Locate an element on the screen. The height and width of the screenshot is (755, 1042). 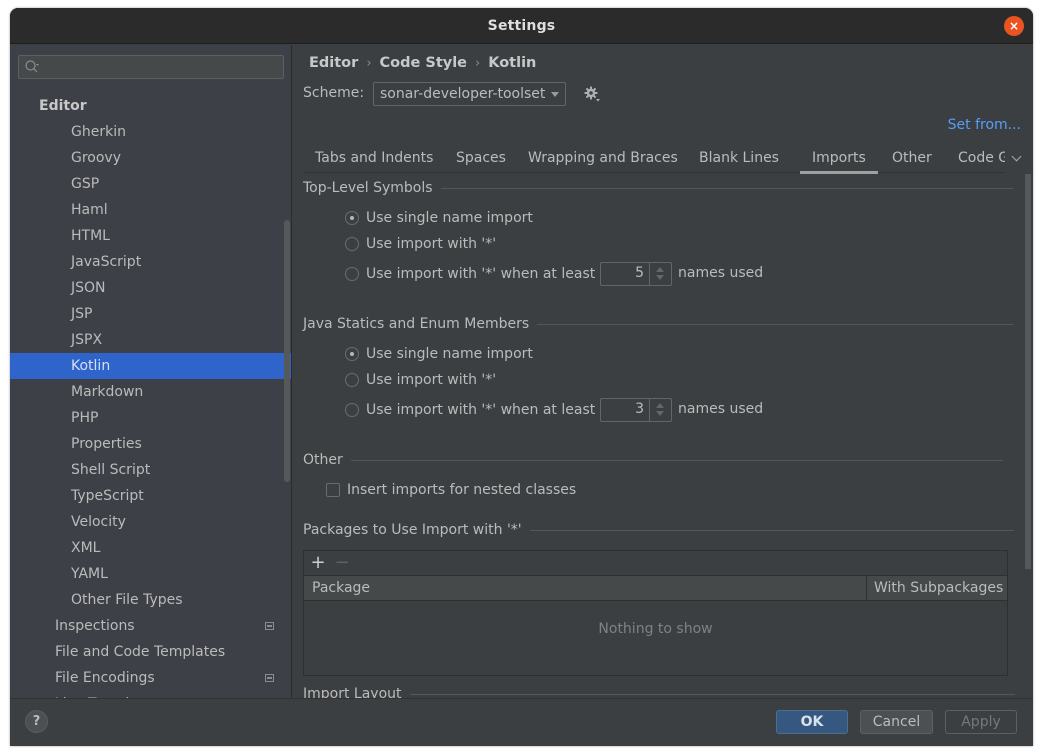
group-title: Java Statics and Enum Members is located at coordinates (416, 324).